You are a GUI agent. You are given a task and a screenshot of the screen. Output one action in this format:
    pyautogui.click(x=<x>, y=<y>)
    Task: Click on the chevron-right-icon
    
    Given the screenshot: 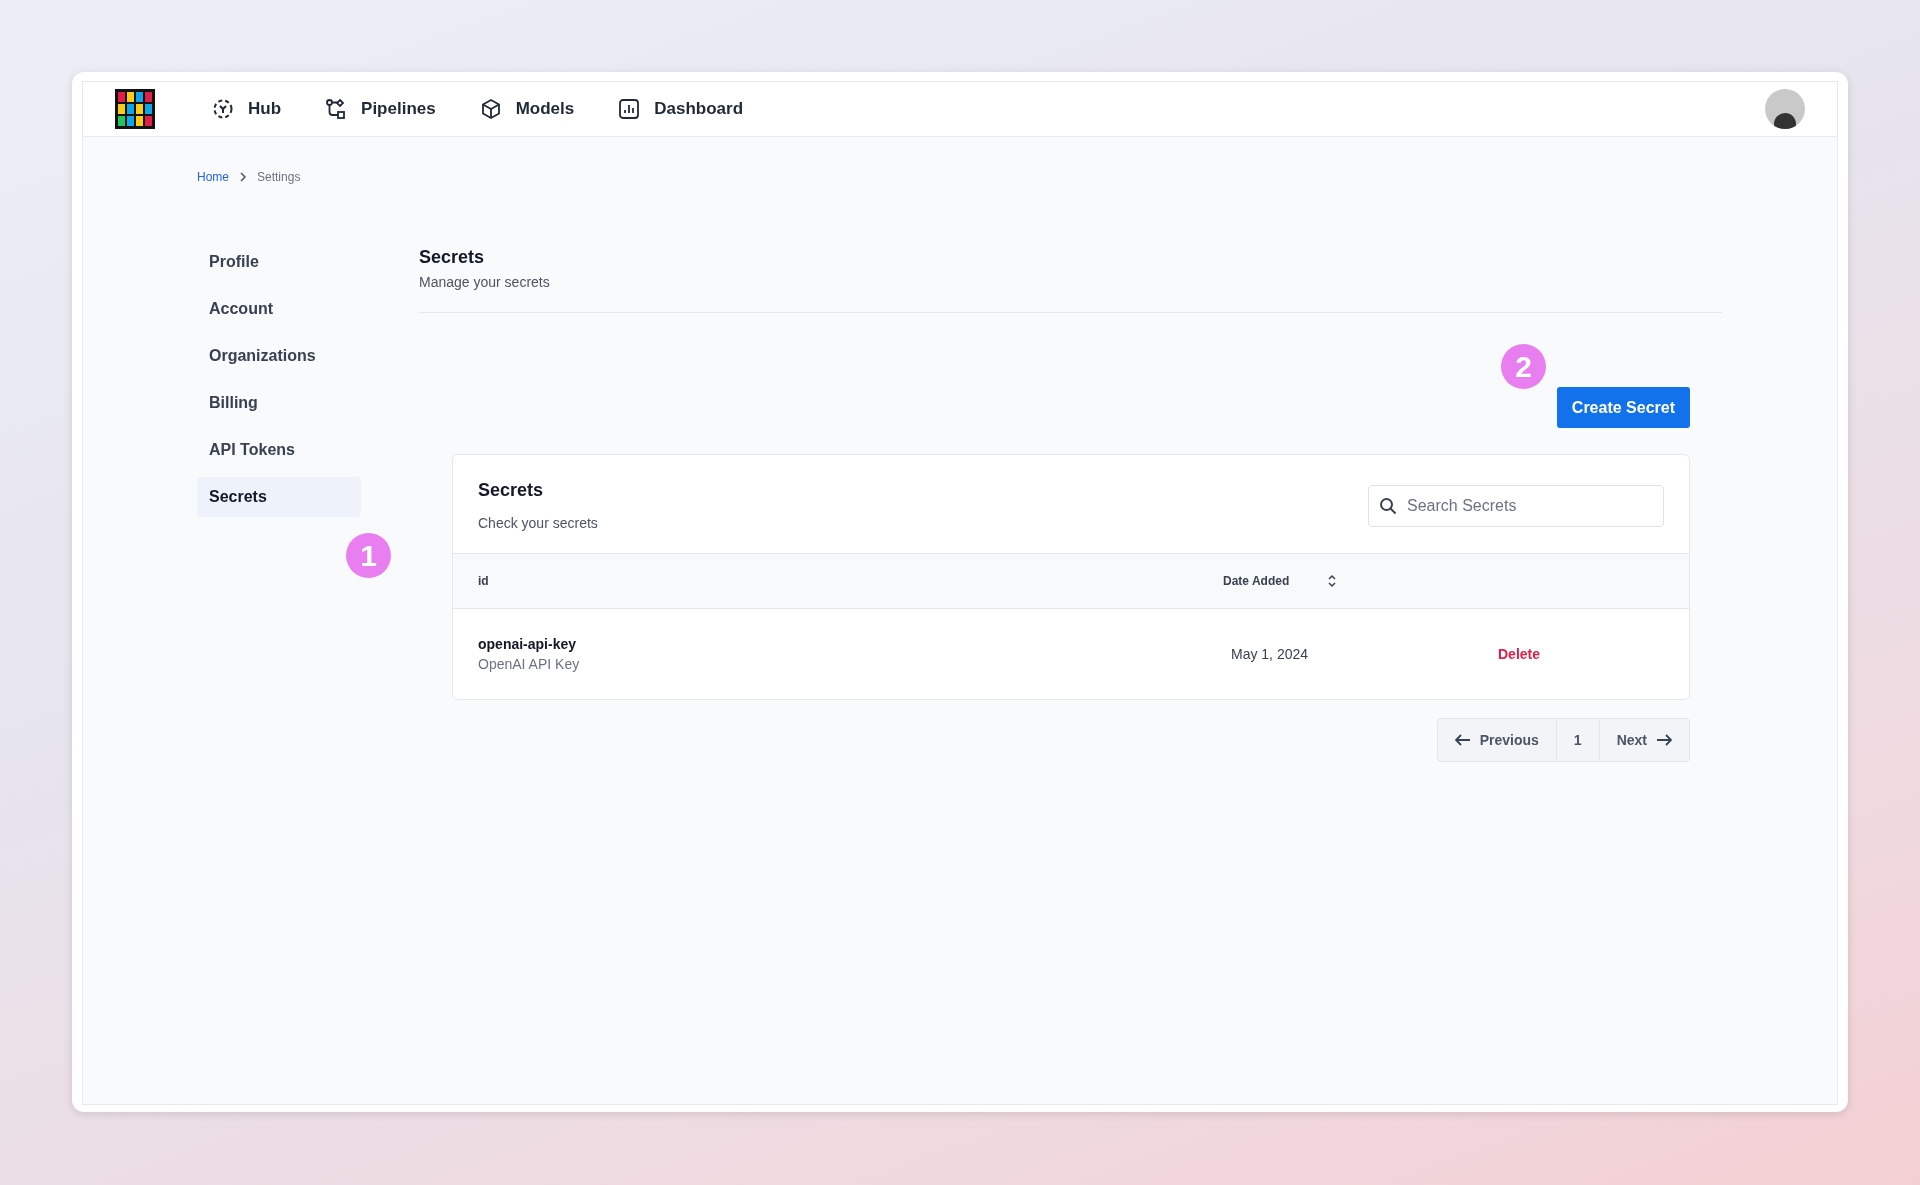 What is the action you would take?
    pyautogui.click(x=243, y=177)
    